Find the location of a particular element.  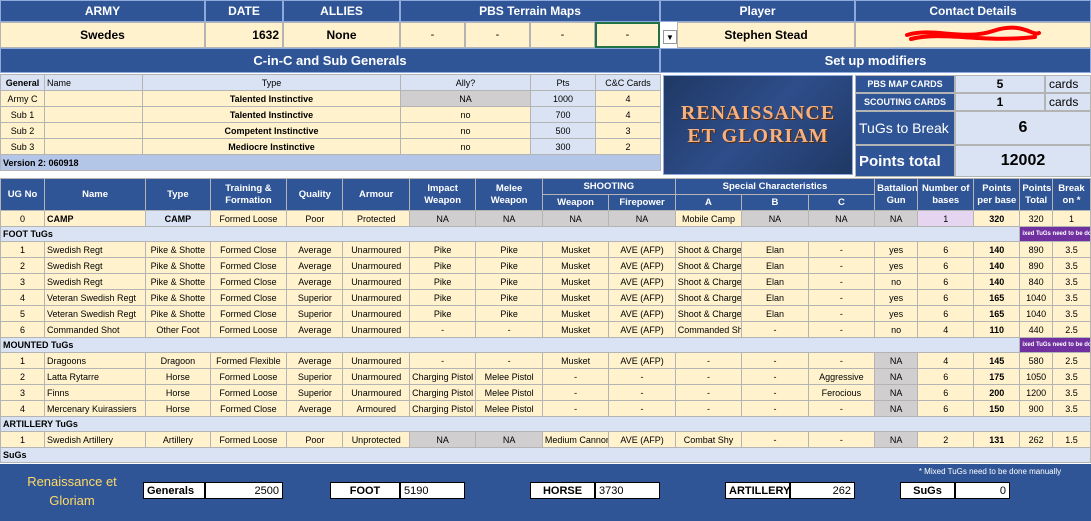

cell-name: CAMP is located at coordinates (95, 218).